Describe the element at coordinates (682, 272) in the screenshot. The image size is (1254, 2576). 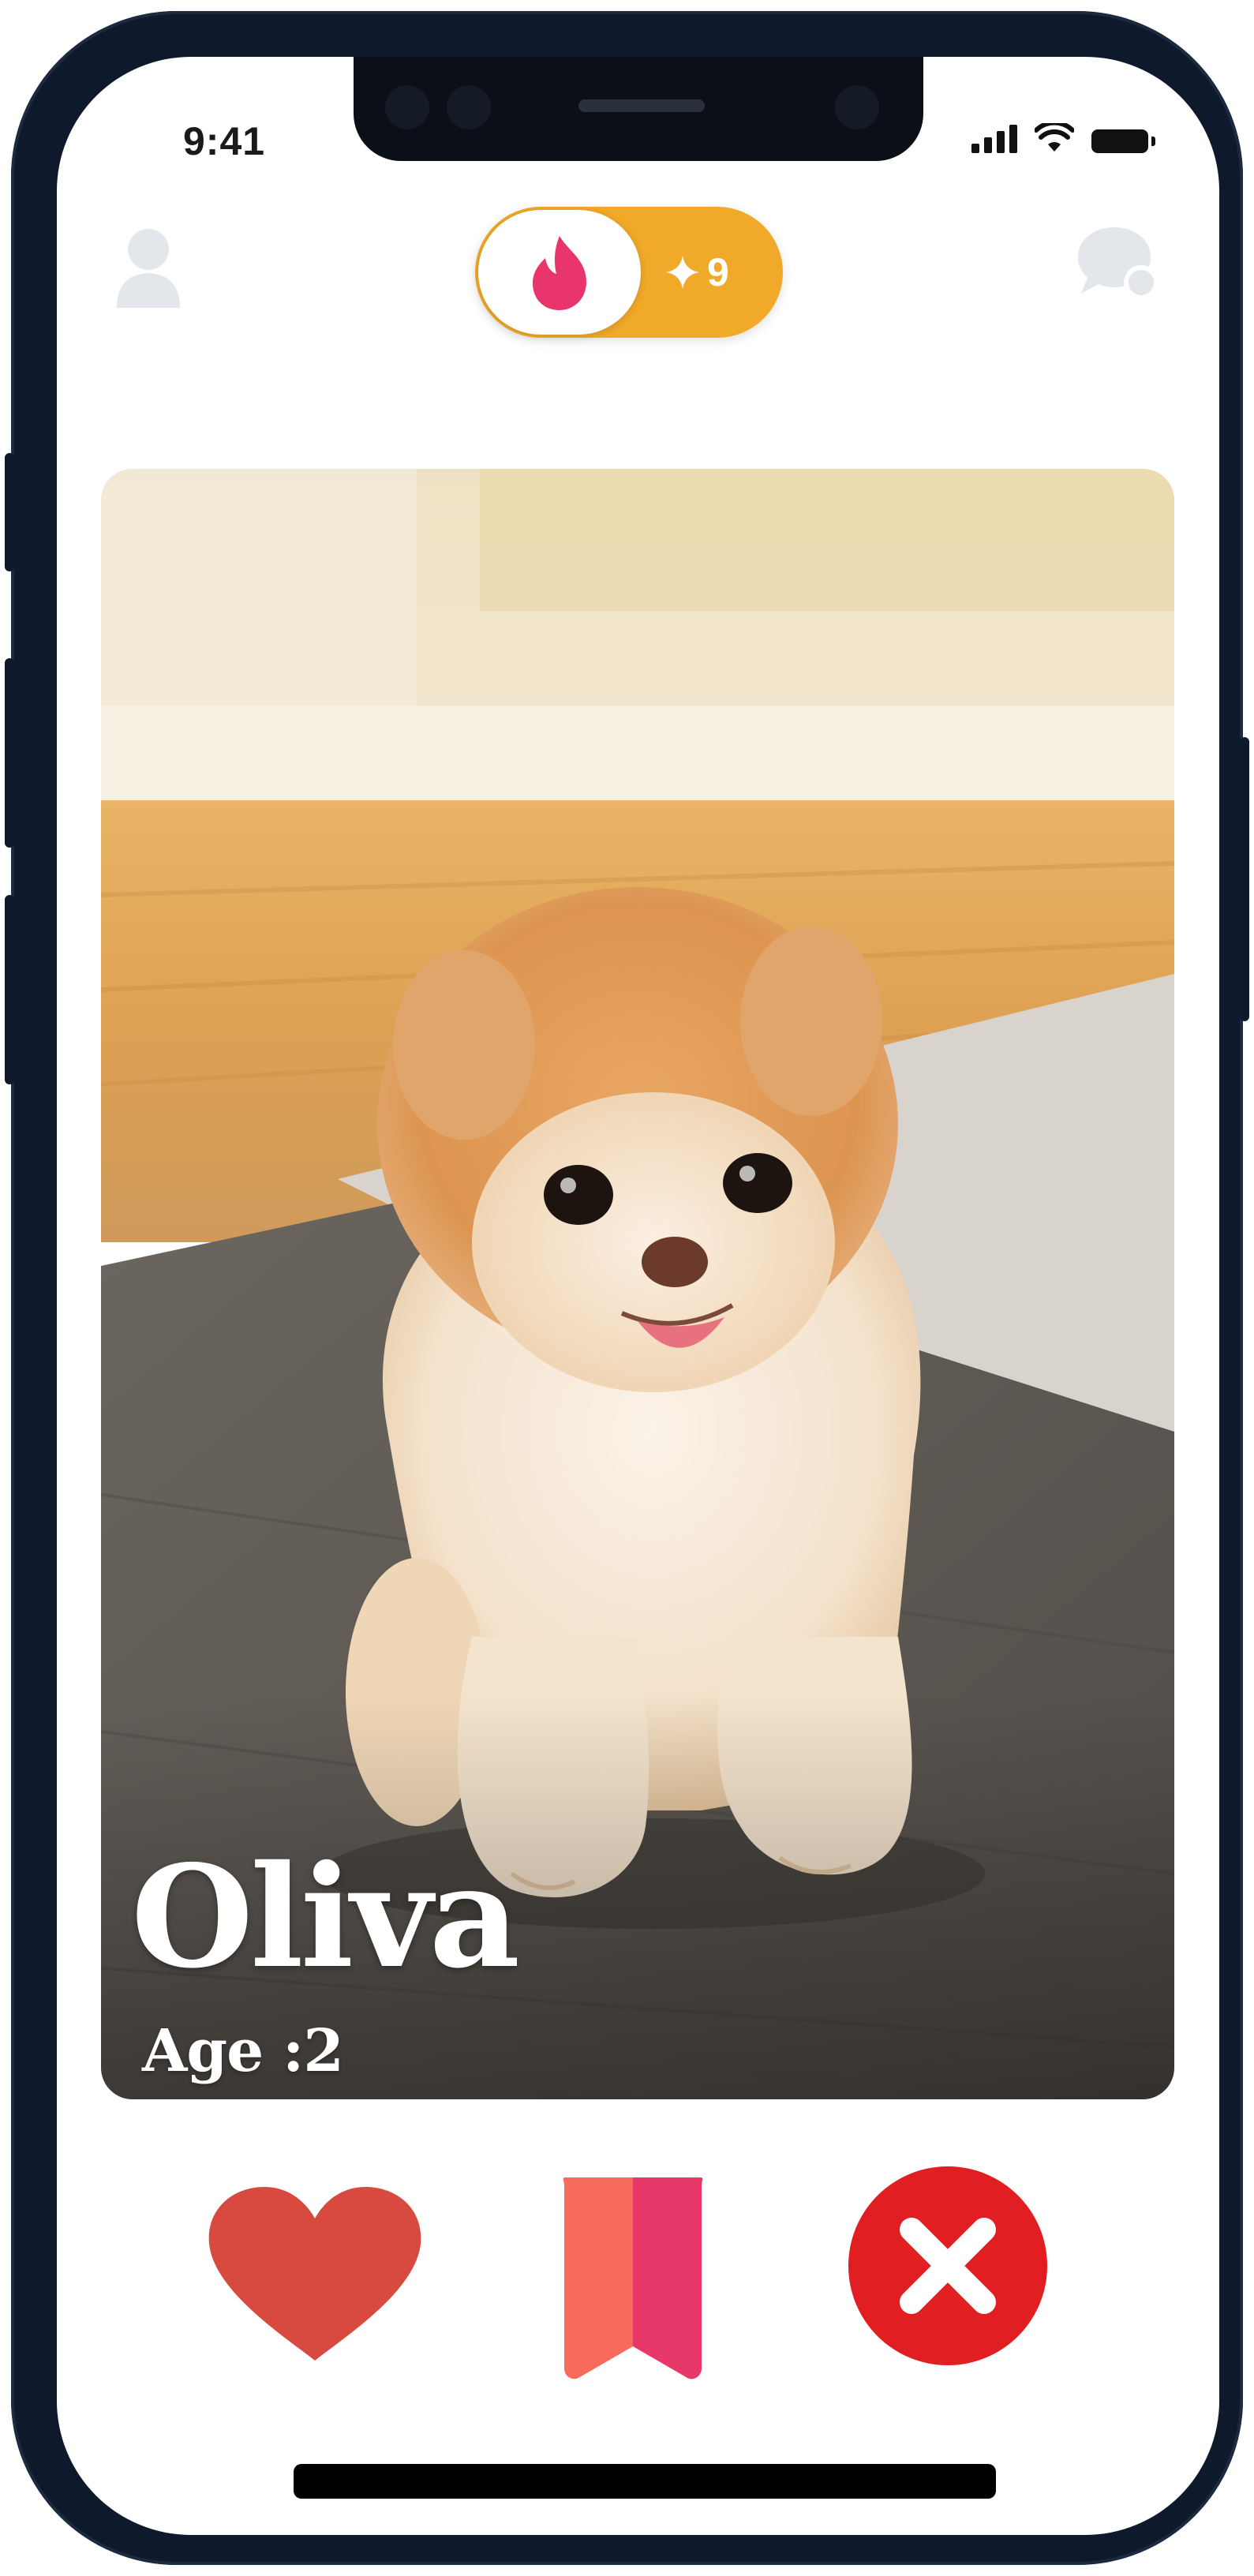
I see `sparkle-icon` at that location.